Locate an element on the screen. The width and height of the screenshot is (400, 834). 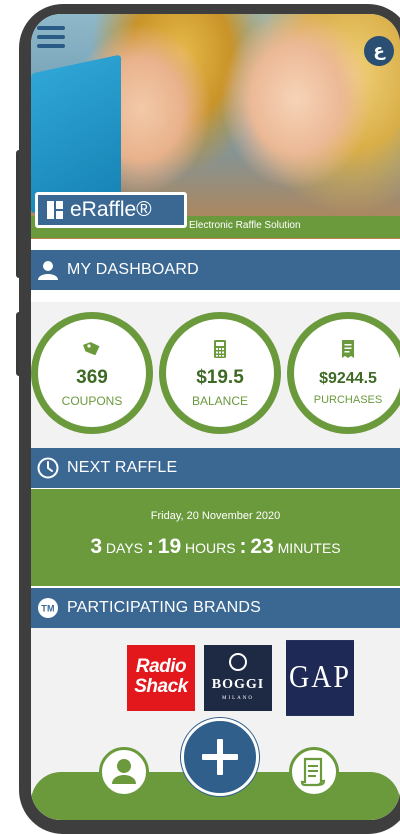
coupons-stat: 369 COUPONS is located at coordinates (92, 373).